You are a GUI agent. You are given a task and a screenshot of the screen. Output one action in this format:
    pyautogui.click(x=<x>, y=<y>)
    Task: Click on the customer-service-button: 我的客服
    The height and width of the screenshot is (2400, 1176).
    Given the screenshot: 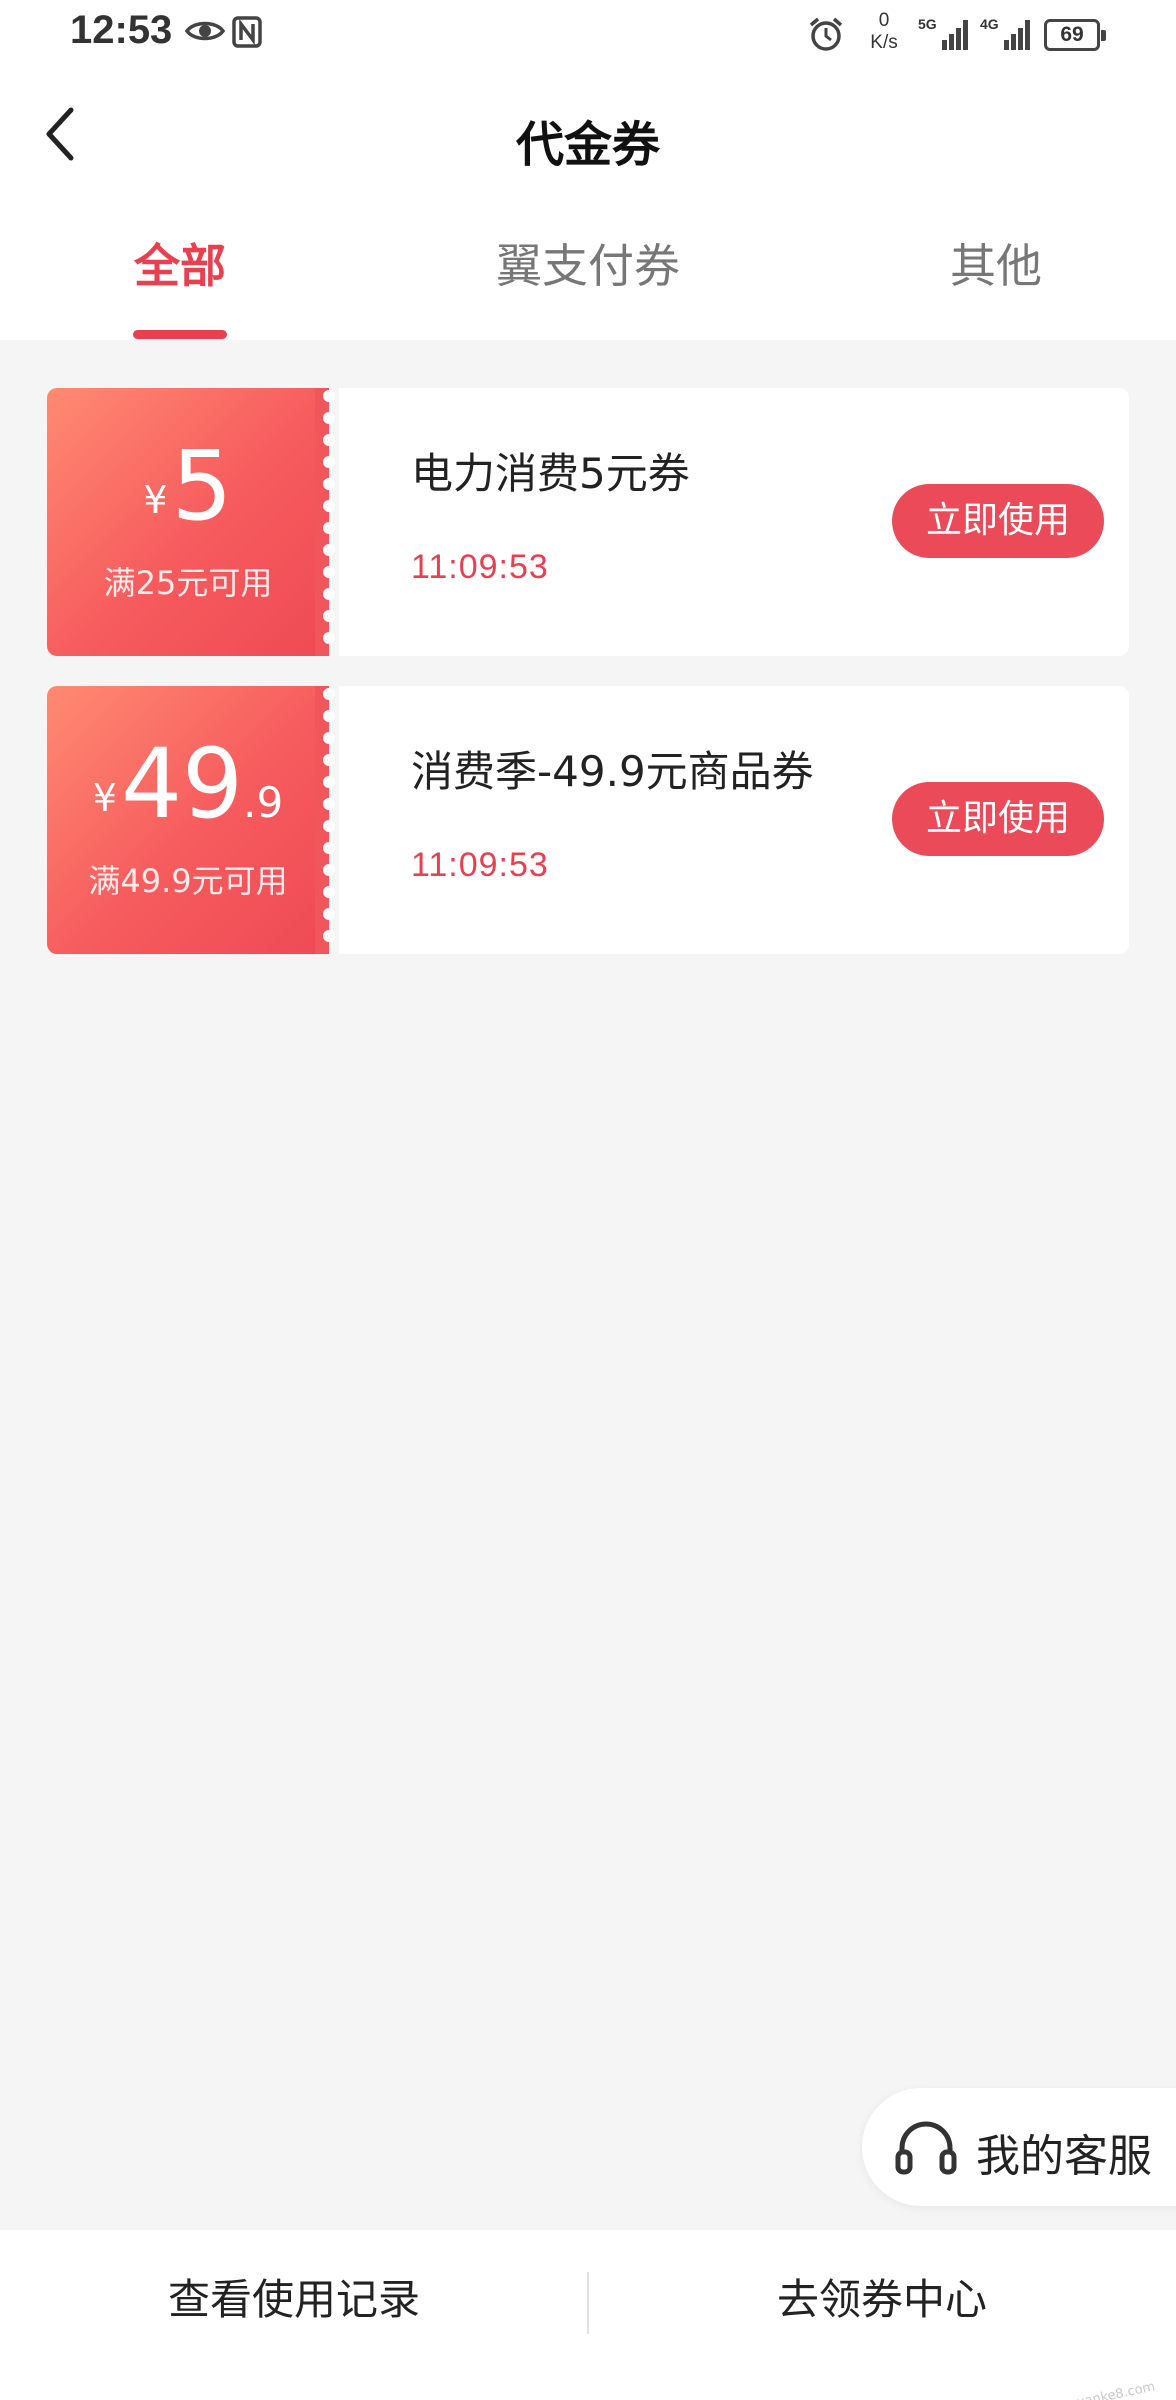 What is the action you would take?
    pyautogui.click(x=1019, y=2147)
    